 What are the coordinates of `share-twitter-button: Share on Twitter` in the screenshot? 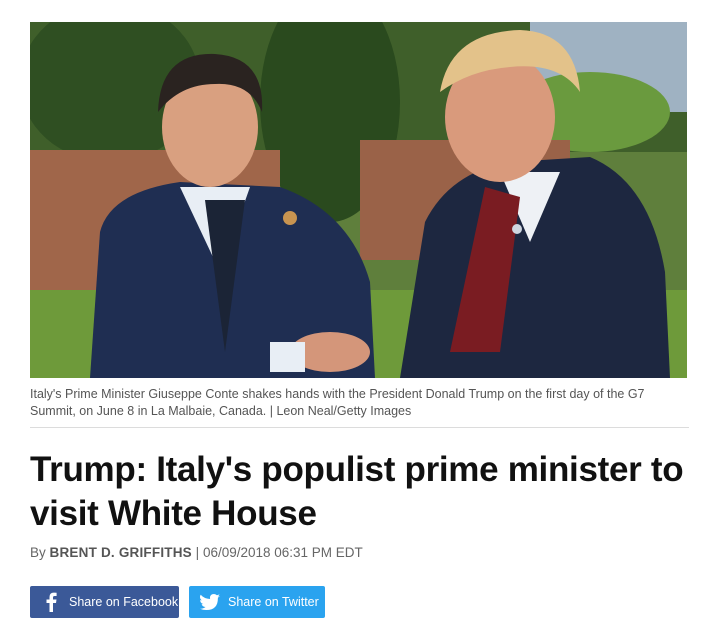 It's located at (257, 602).